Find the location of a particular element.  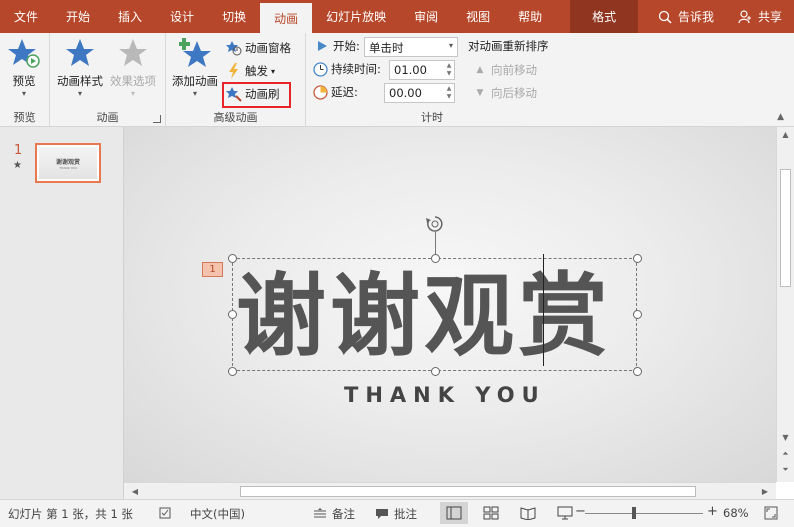

tab-design: 设计 is located at coordinates (182, 16).